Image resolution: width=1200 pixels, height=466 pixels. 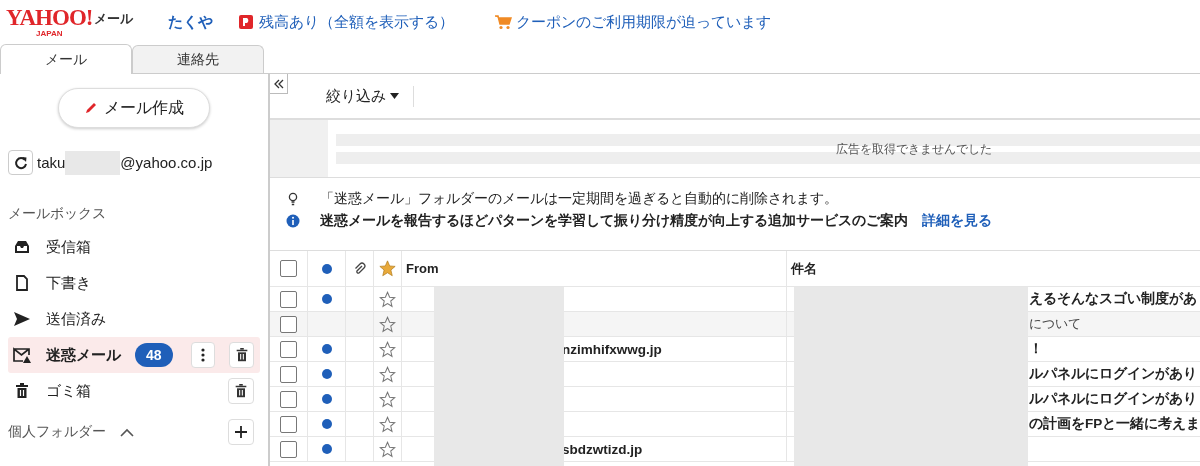 I want to click on send-icon, so click(x=22, y=319).